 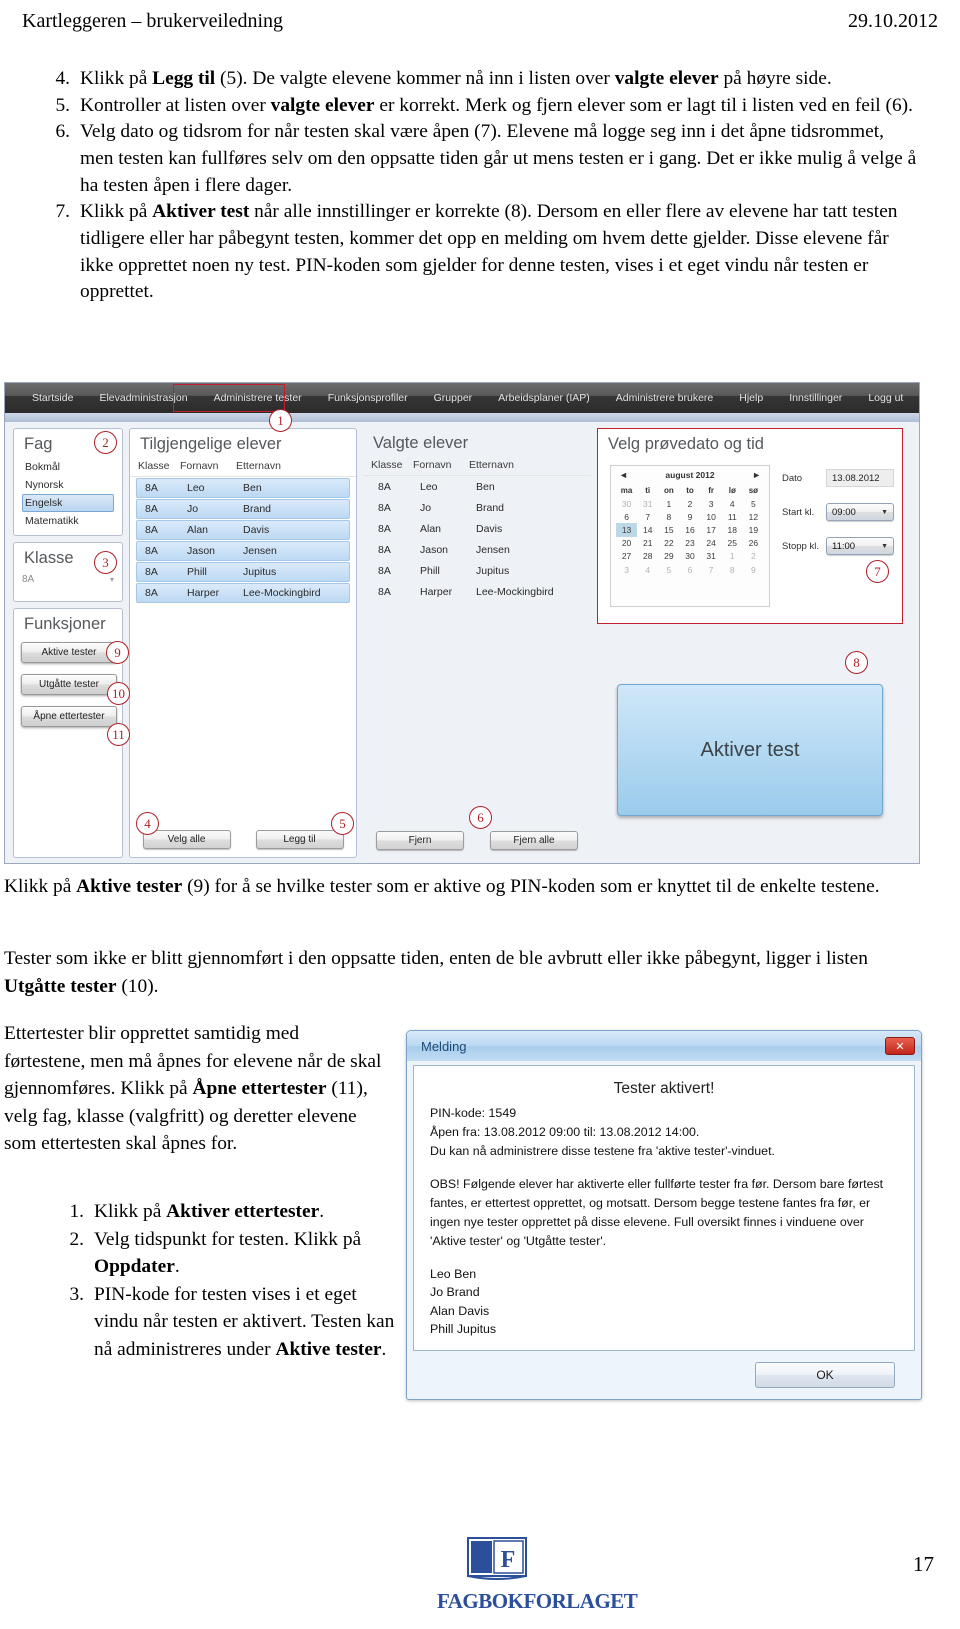 I want to click on fag-option-bokmål: Bokmål, so click(x=68, y=467).